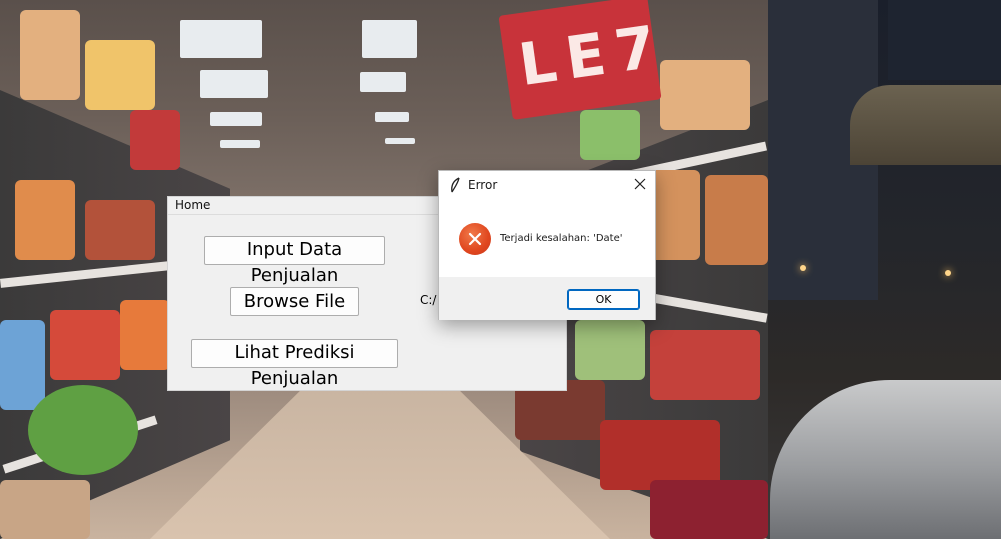 This screenshot has width=1001, height=539. I want to click on input-data-penjualan-button: Input Data Penjualan, so click(294, 261).